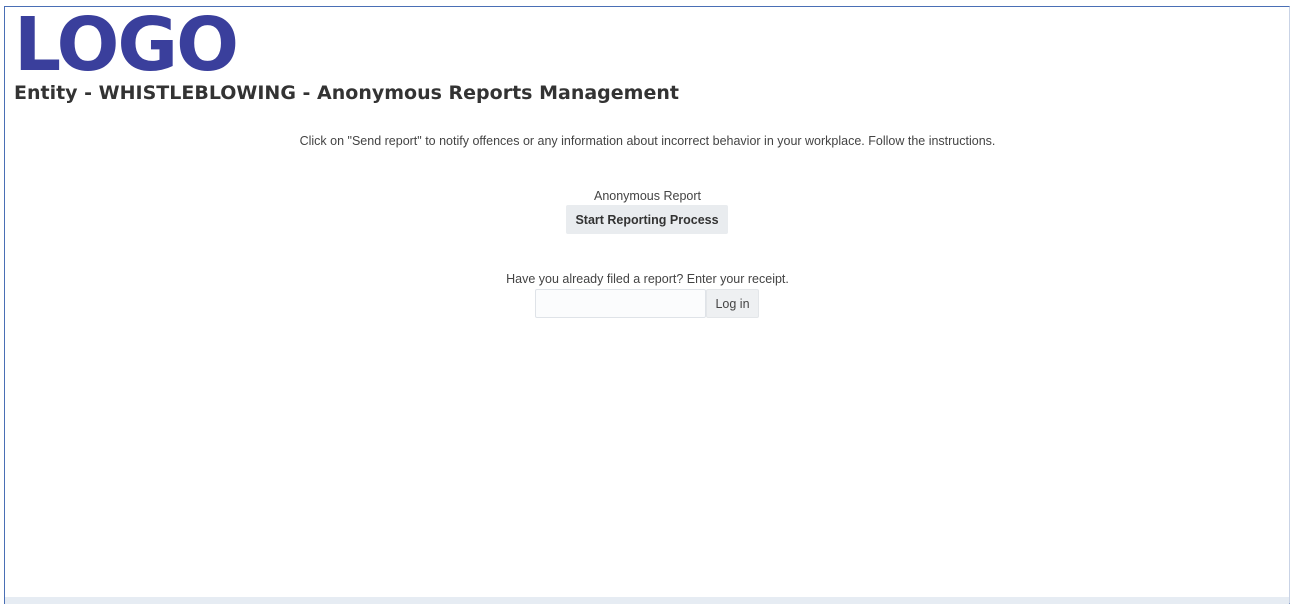 The height and width of the screenshot is (604, 1290). Describe the element at coordinates (647, 196) in the screenshot. I see `anonymous-report-label: Anonymous Report` at that location.